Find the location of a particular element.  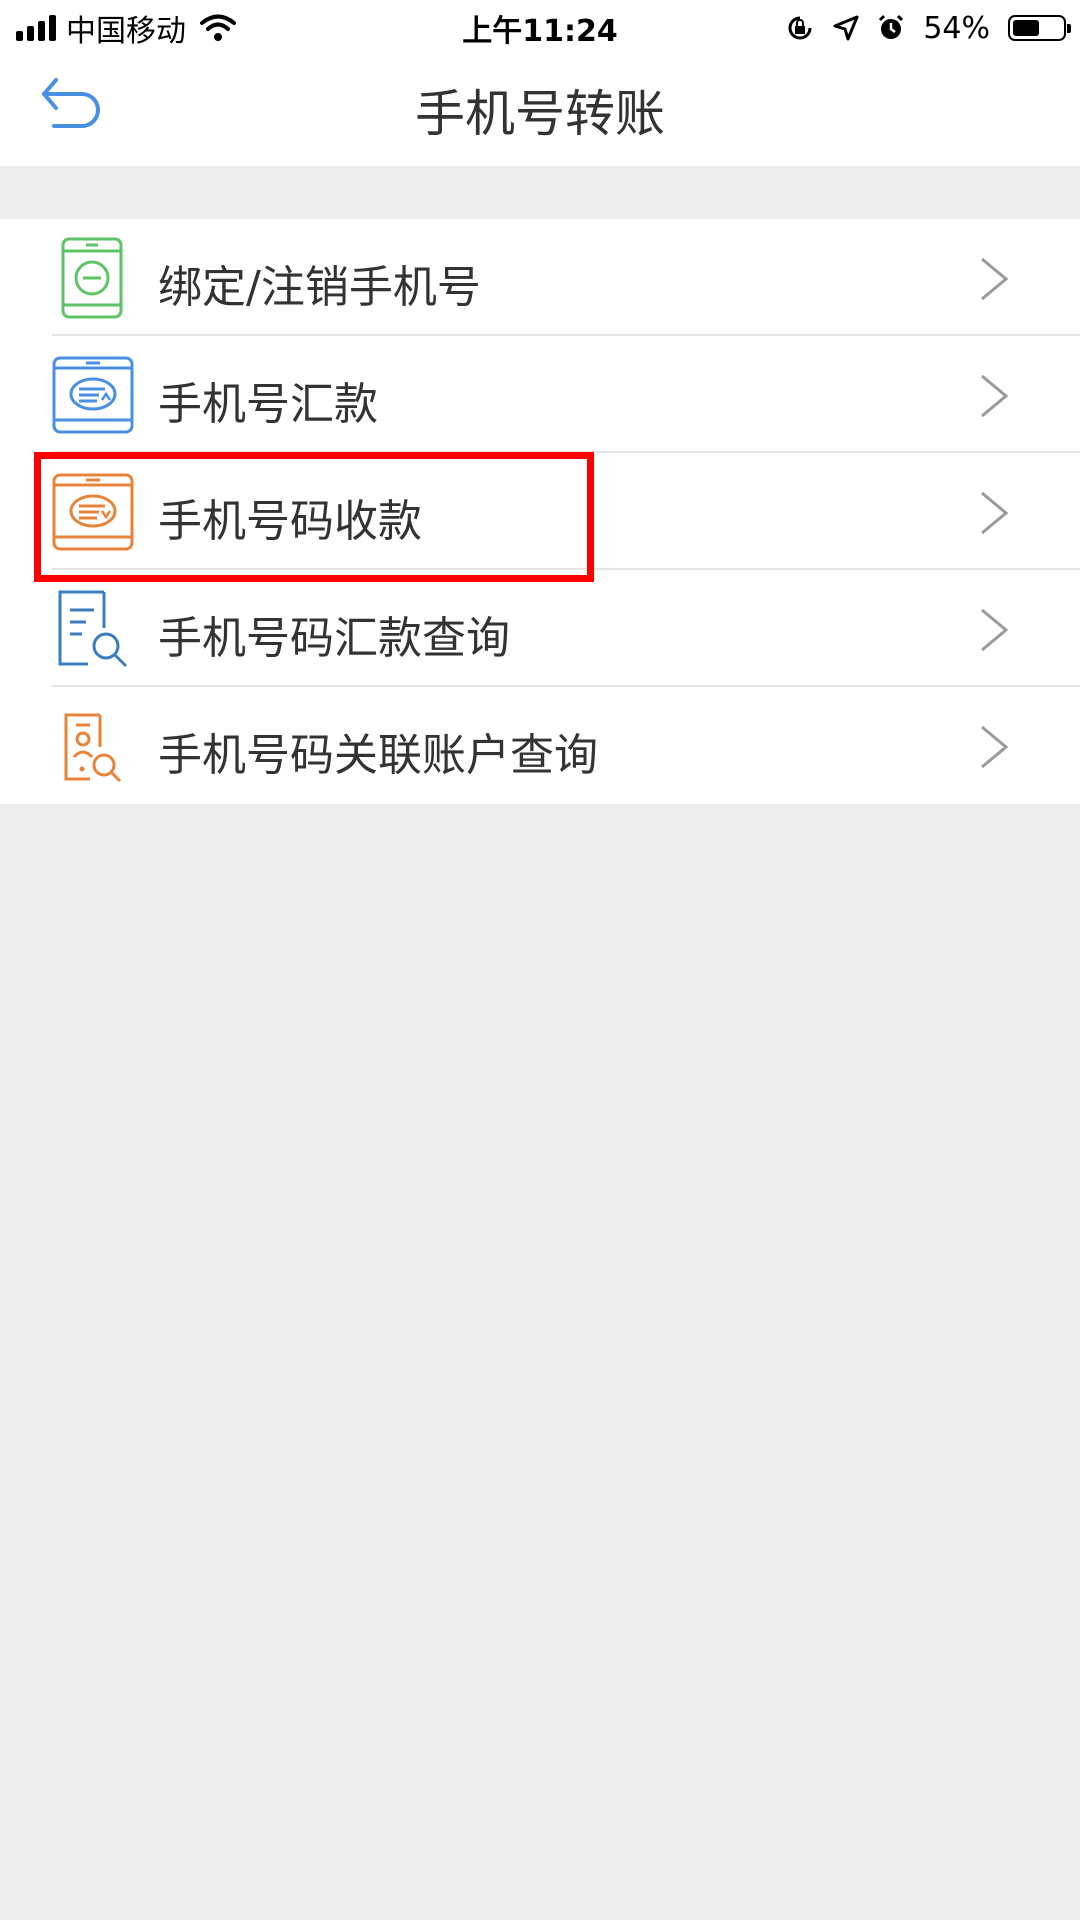

battery-icon is located at coordinates (1039, 28).